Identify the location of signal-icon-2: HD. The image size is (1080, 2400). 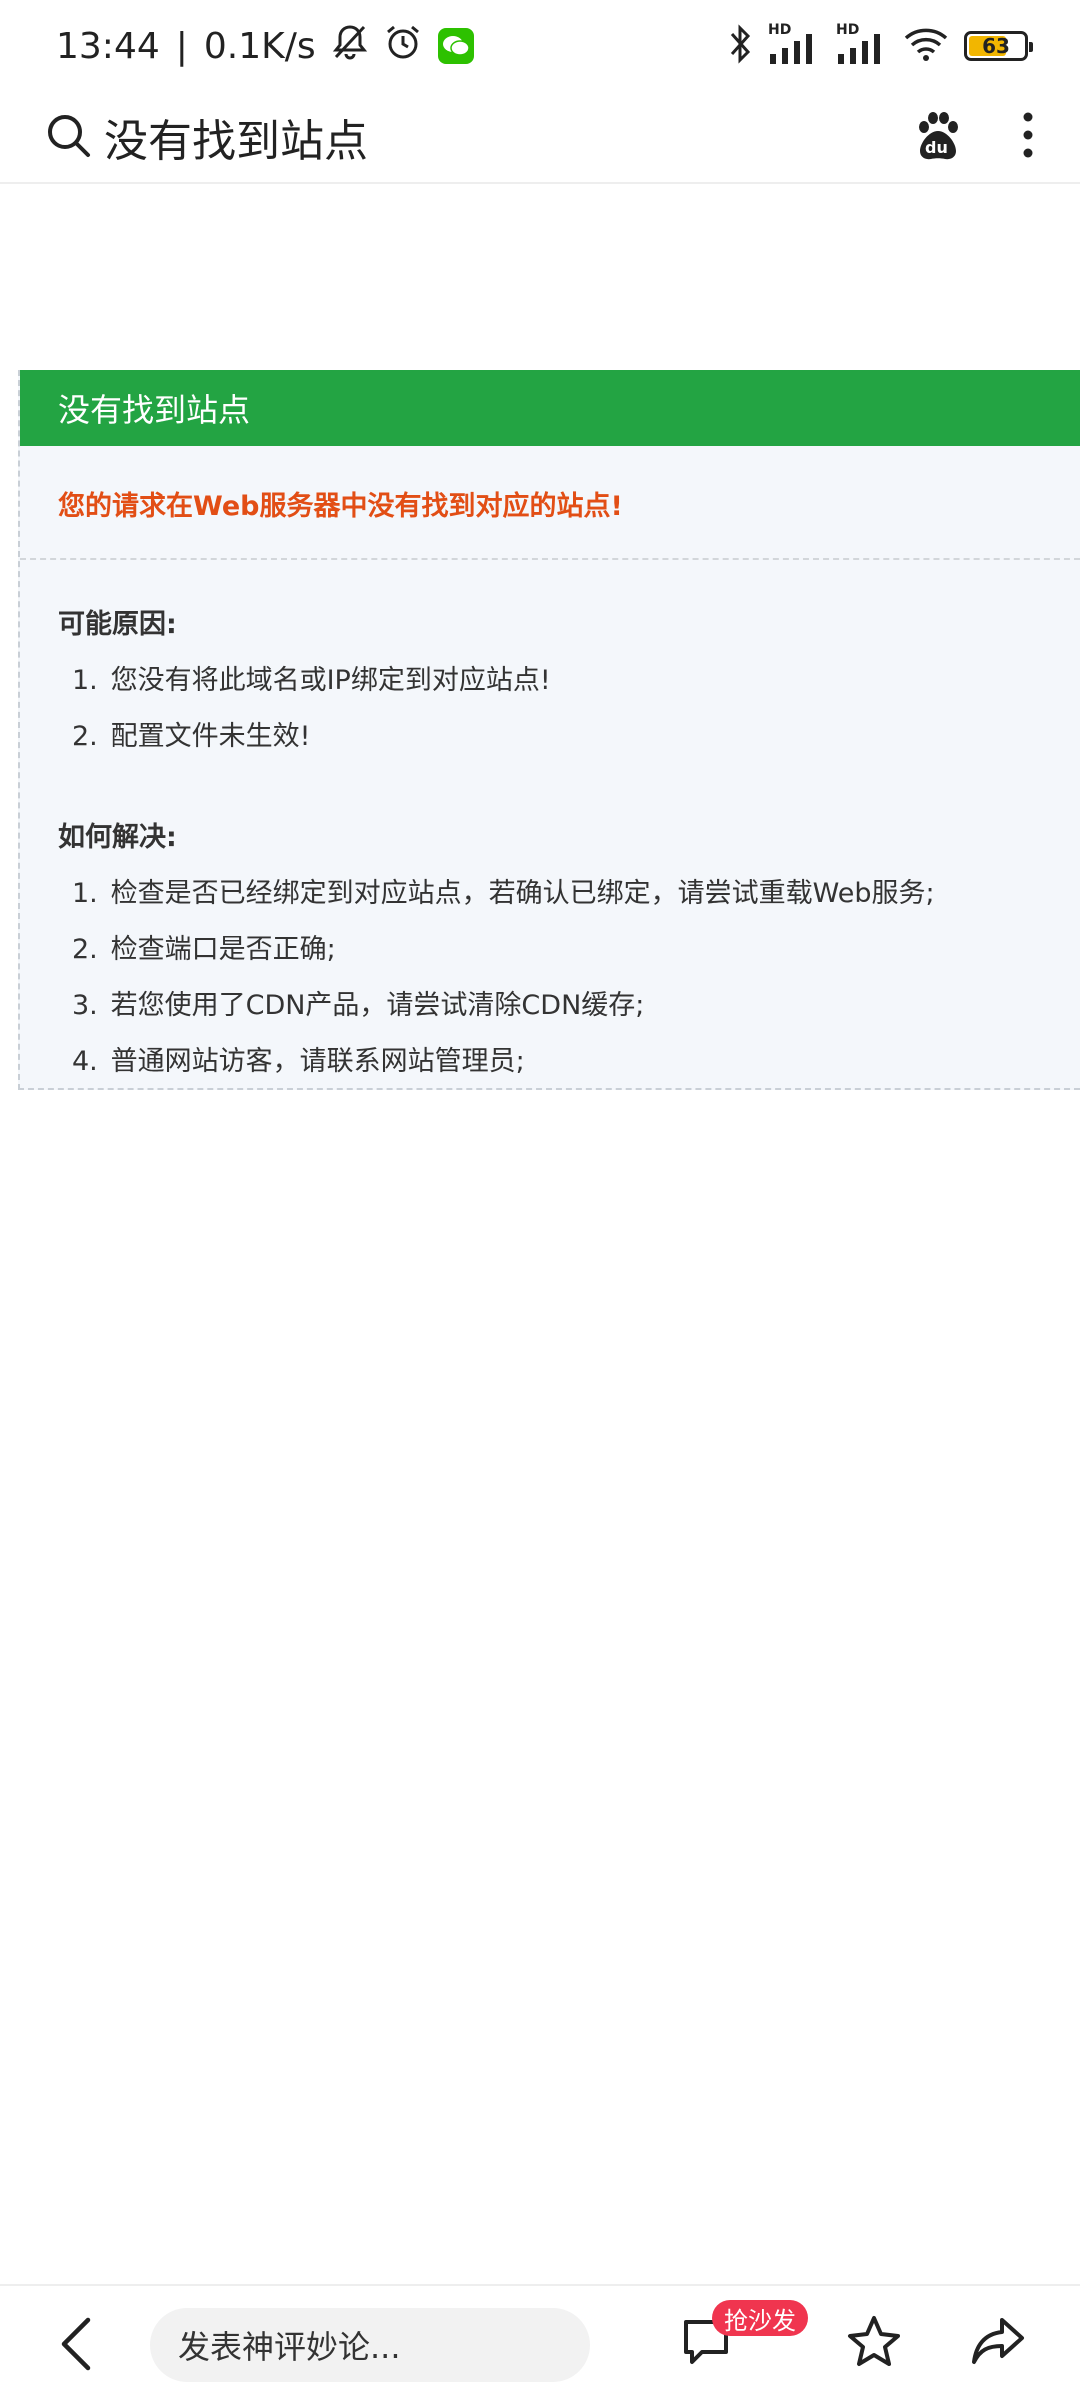
(862, 44).